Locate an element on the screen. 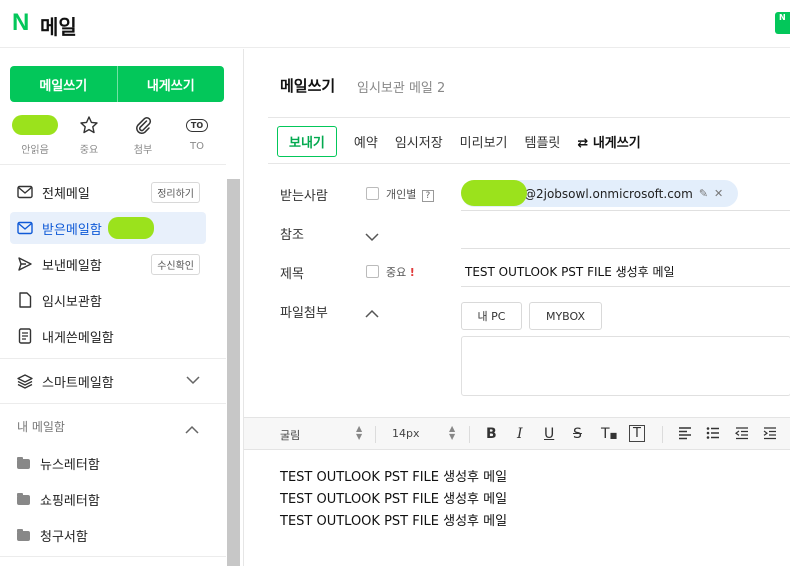 The image size is (790, 566). attach-mybox-button: MYBOX is located at coordinates (565, 316).